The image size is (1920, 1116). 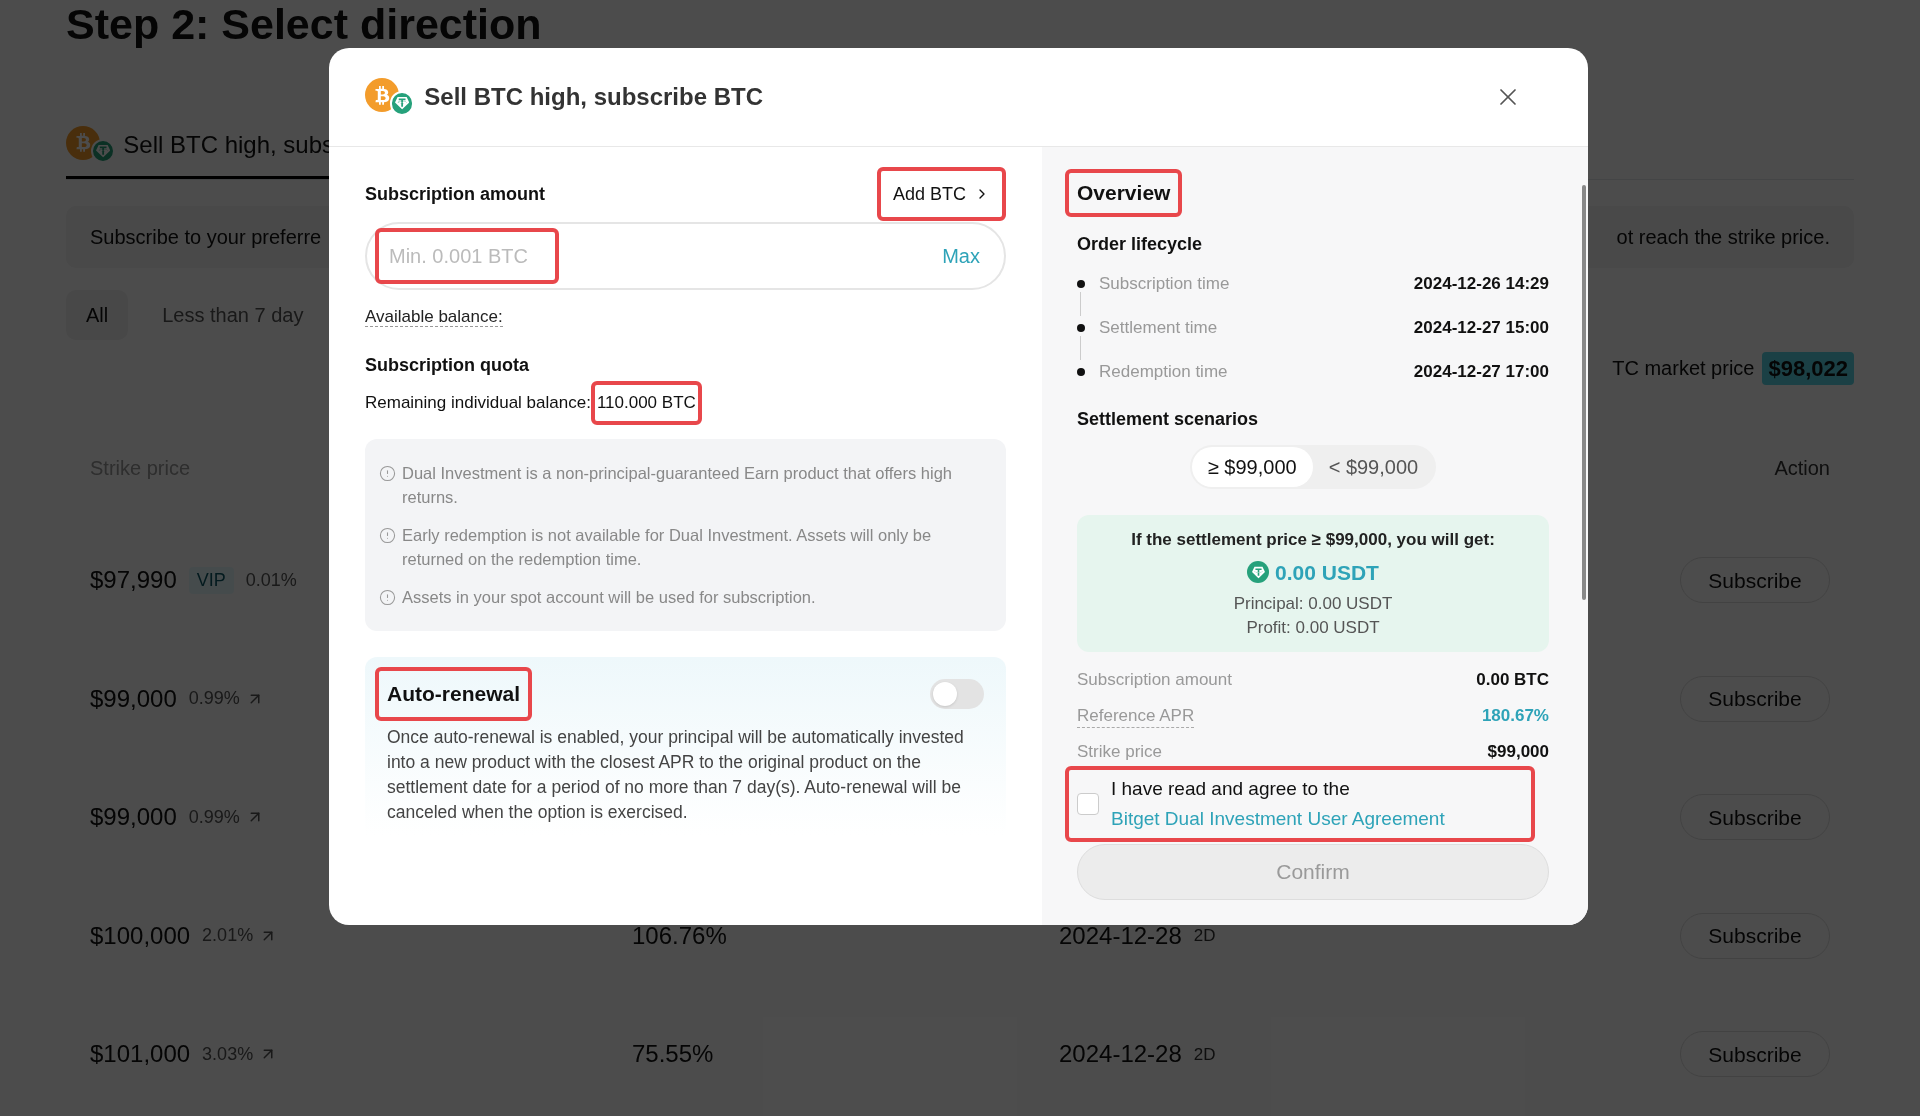 What do you see at coordinates (1481, 328) in the screenshot?
I see `lifecycle-value: 2024-12-27 15:00` at bounding box center [1481, 328].